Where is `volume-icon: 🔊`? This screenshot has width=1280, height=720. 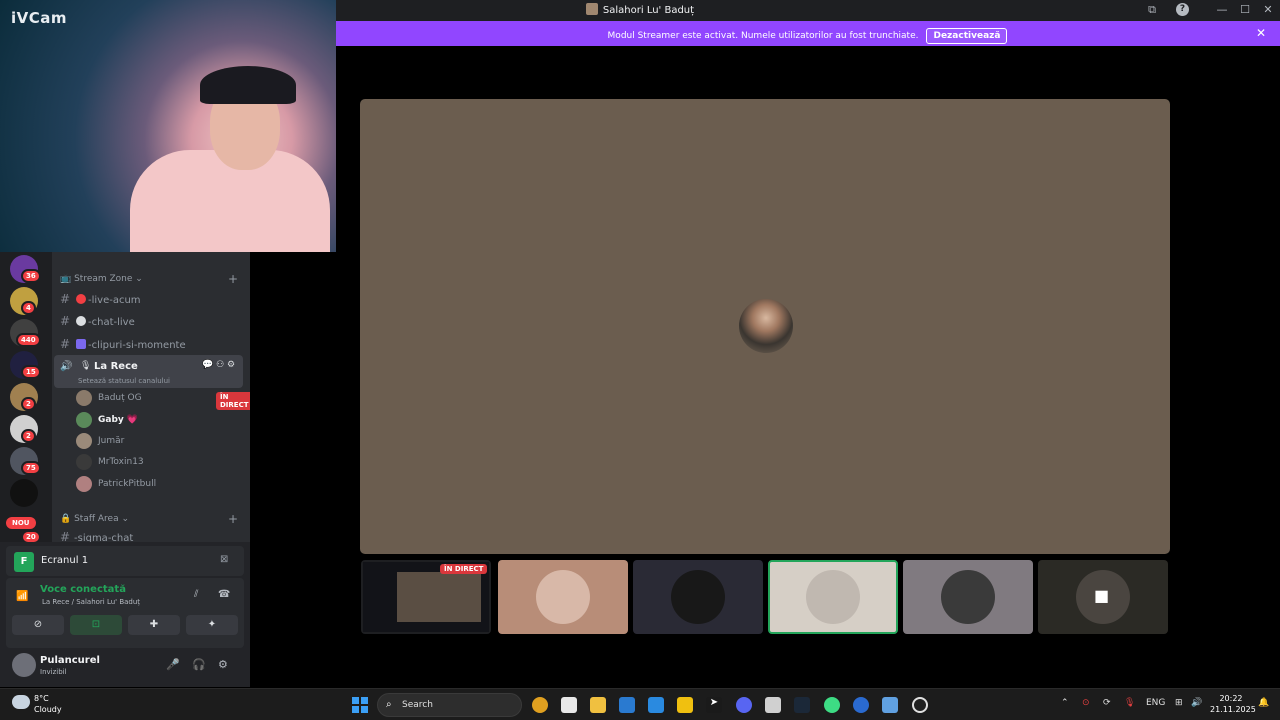 volume-icon: 🔊 is located at coordinates (1196, 703).